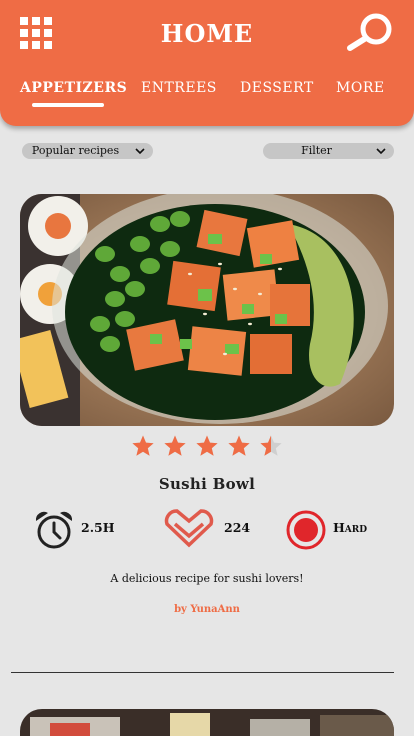 The height and width of the screenshot is (736, 414). Describe the element at coordinates (371, 32) in the screenshot. I see `search-icon` at that location.